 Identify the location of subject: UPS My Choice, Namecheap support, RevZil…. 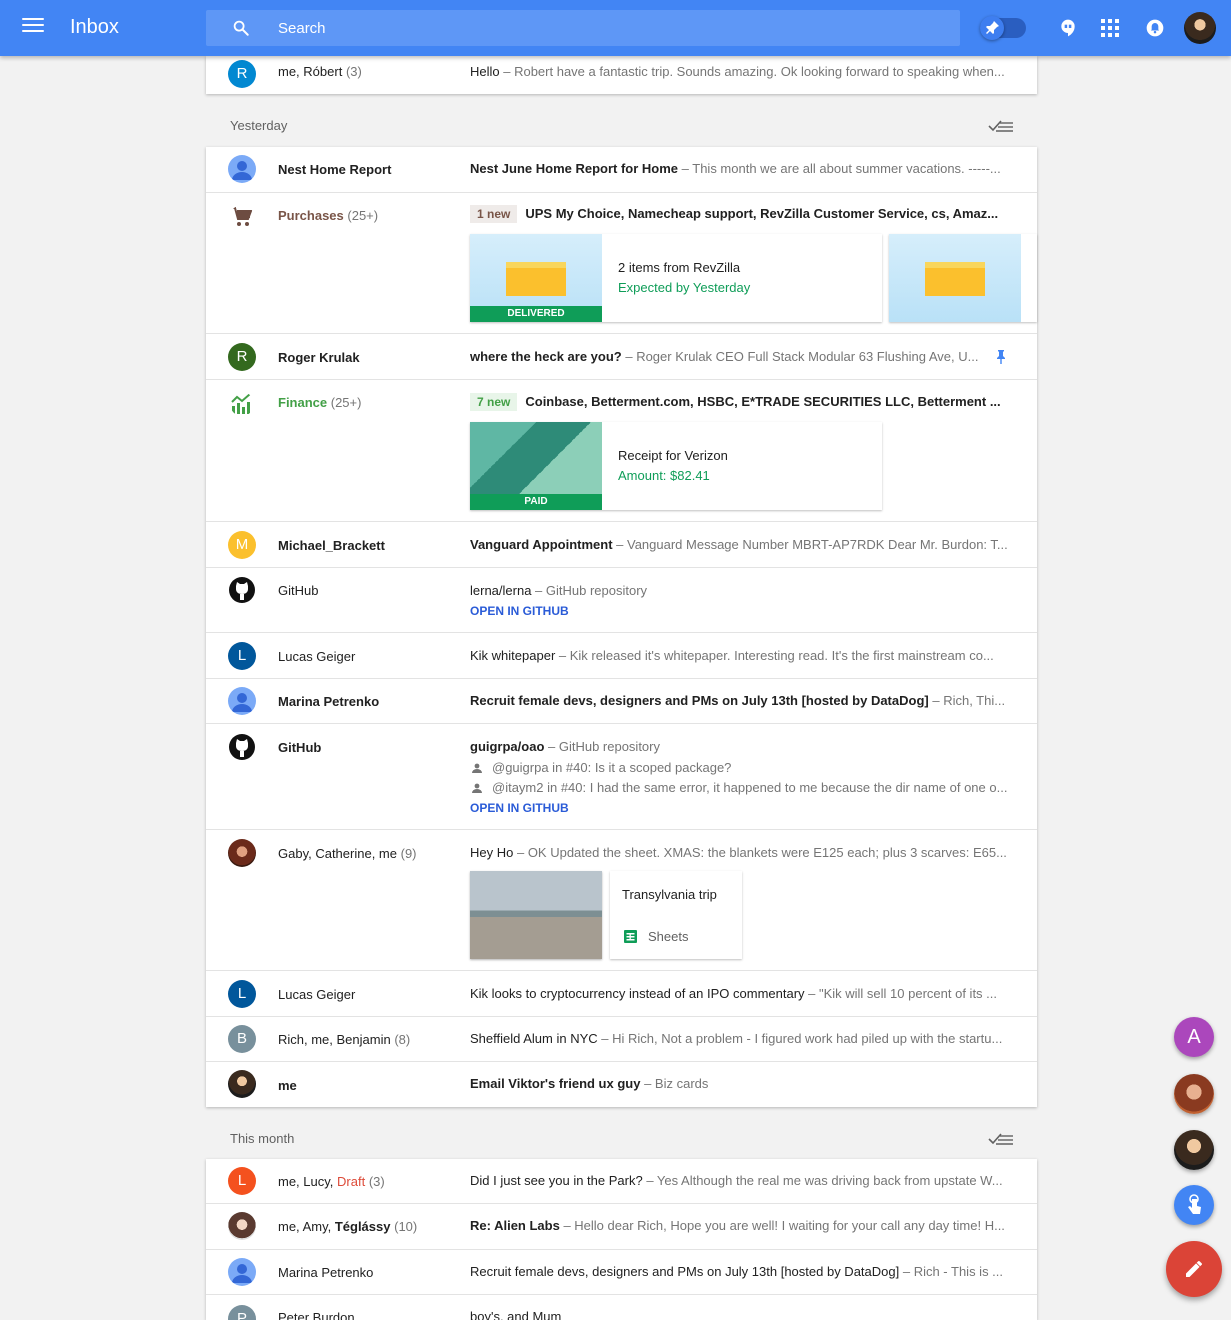
(762, 213).